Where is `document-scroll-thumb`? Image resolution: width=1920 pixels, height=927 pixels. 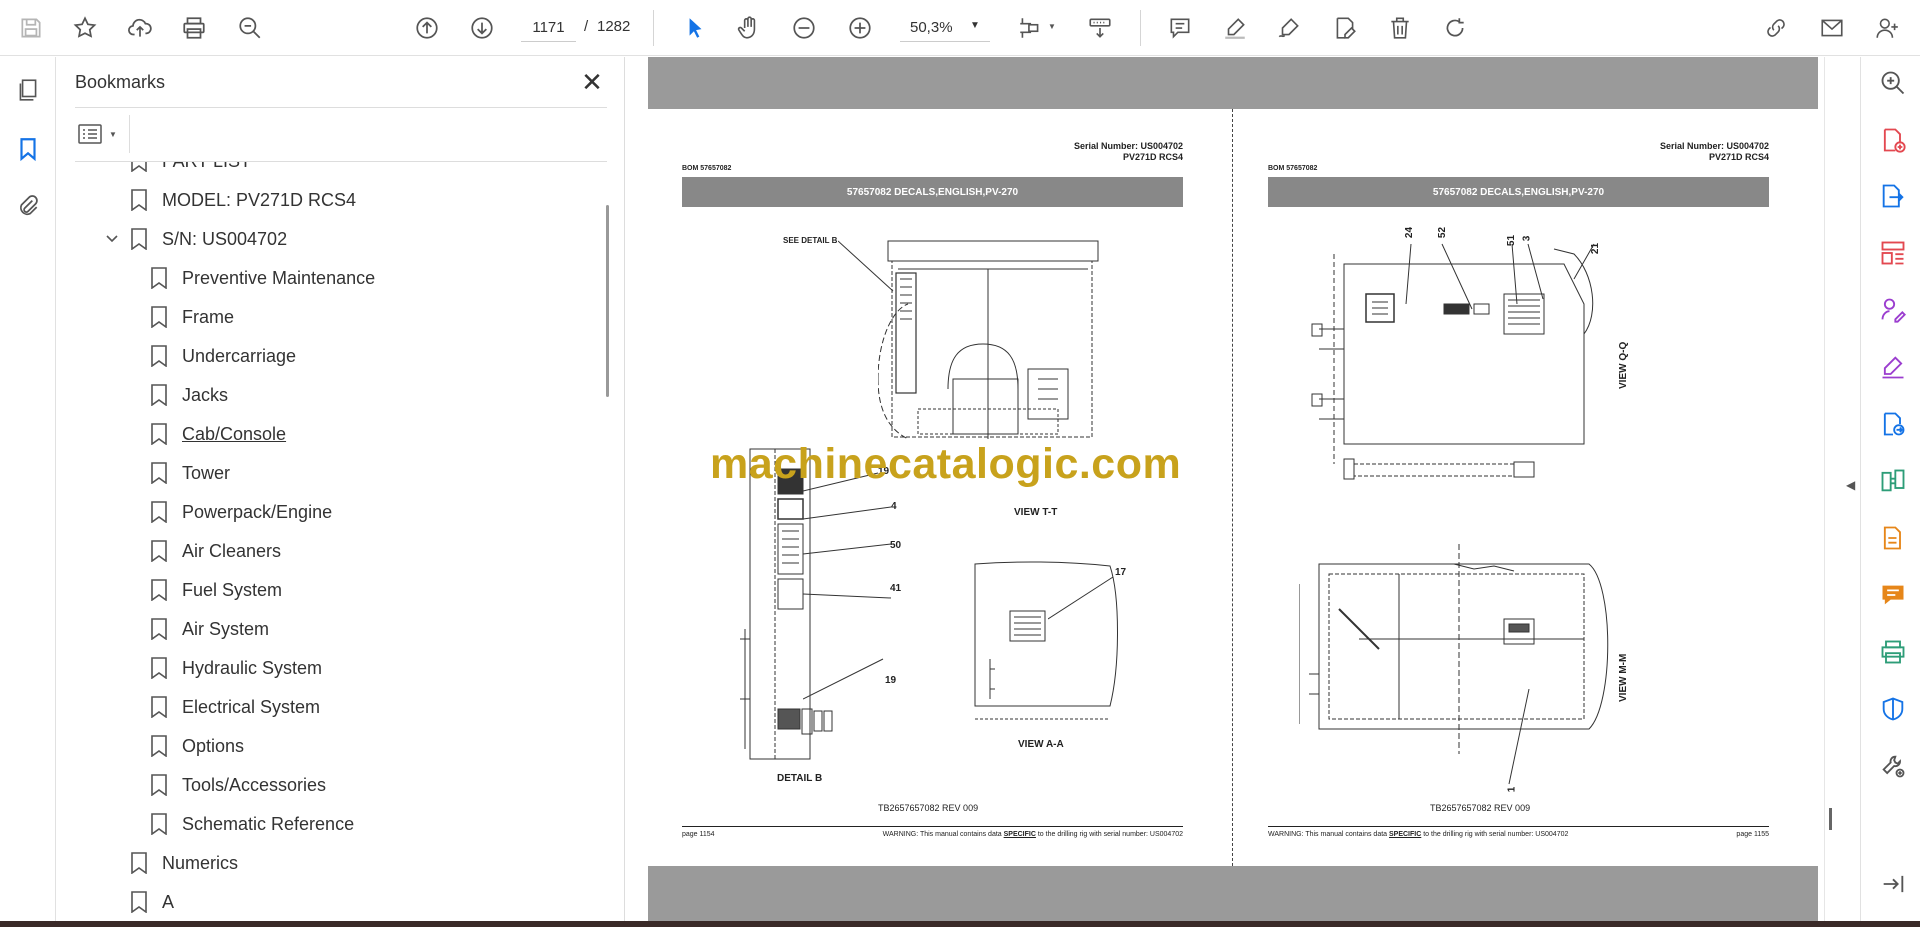
document-scroll-thumb is located at coordinates (1830, 819).